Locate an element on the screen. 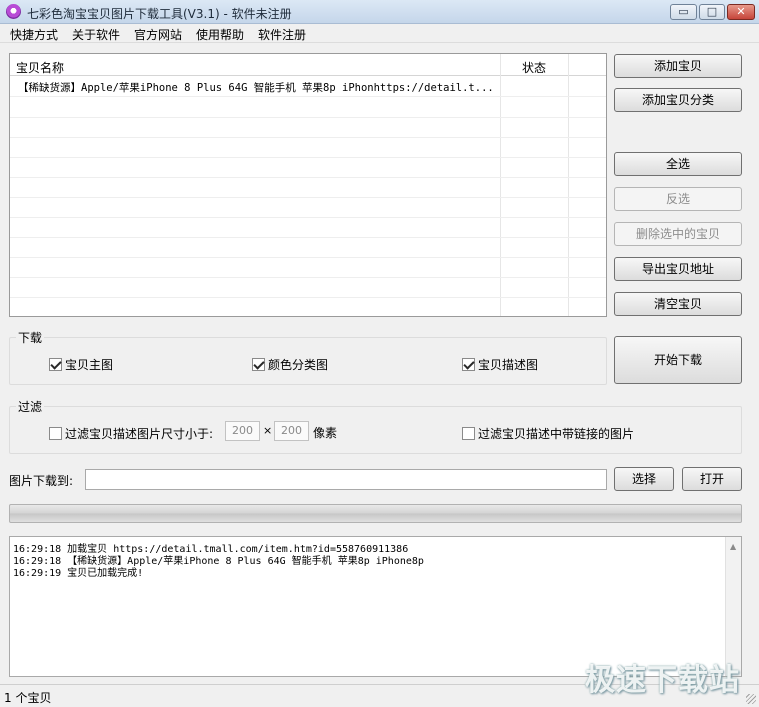 The image size is (759, 707). close-button: ✕ is located at coordinates (741, 12).